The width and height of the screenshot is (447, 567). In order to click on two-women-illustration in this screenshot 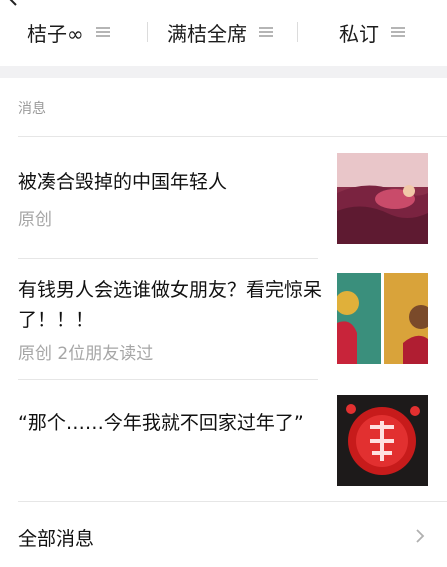, I will do `click(382, 318)`.